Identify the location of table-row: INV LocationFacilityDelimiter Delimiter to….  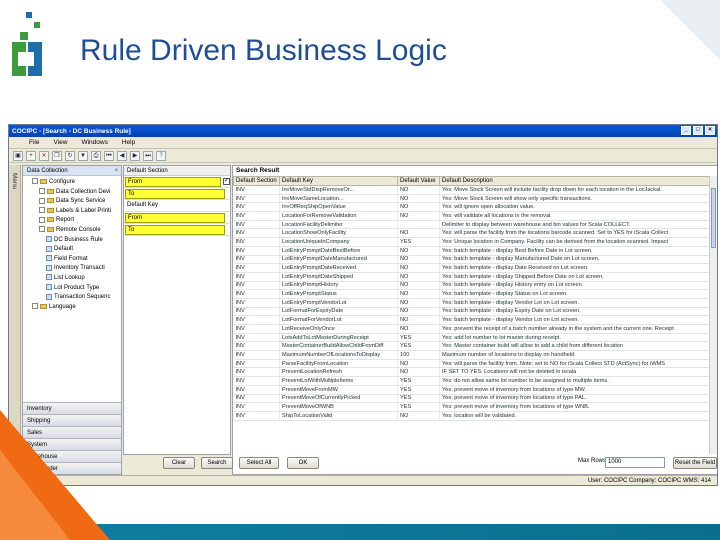
(472, 225).